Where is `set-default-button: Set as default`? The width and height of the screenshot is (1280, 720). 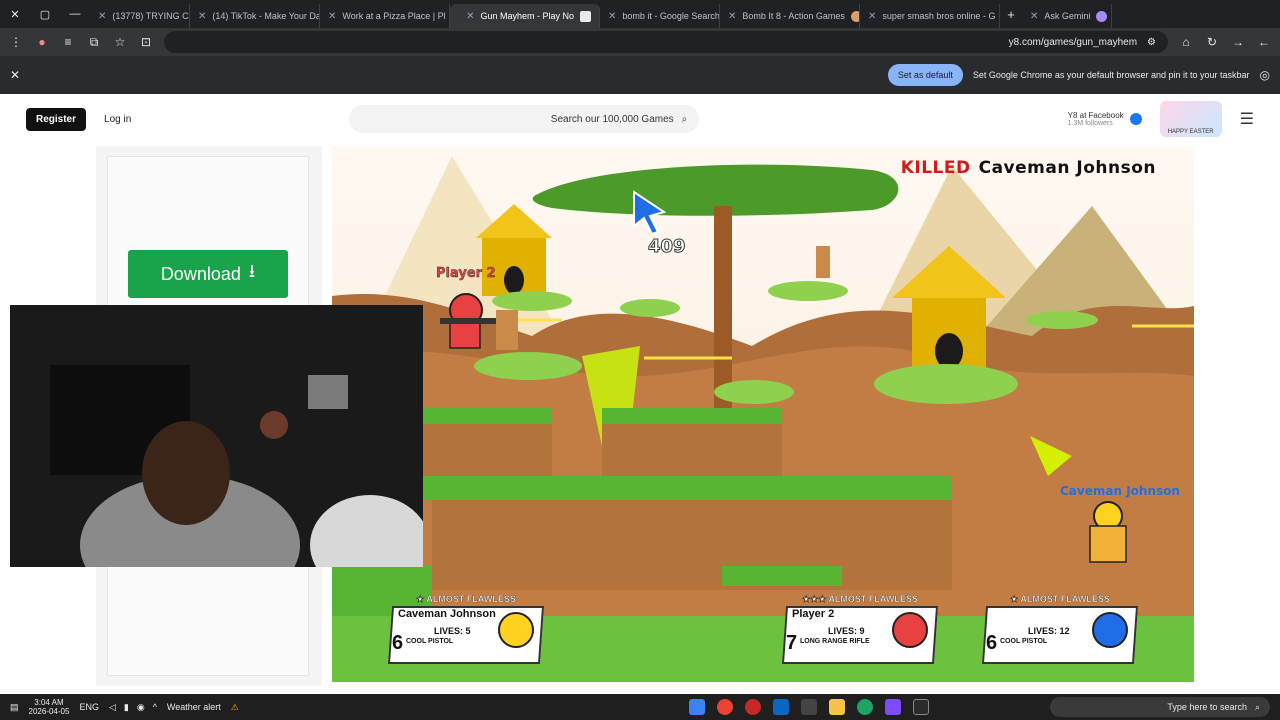
set-default-button: Set as default is located at coordinates (925, 75).